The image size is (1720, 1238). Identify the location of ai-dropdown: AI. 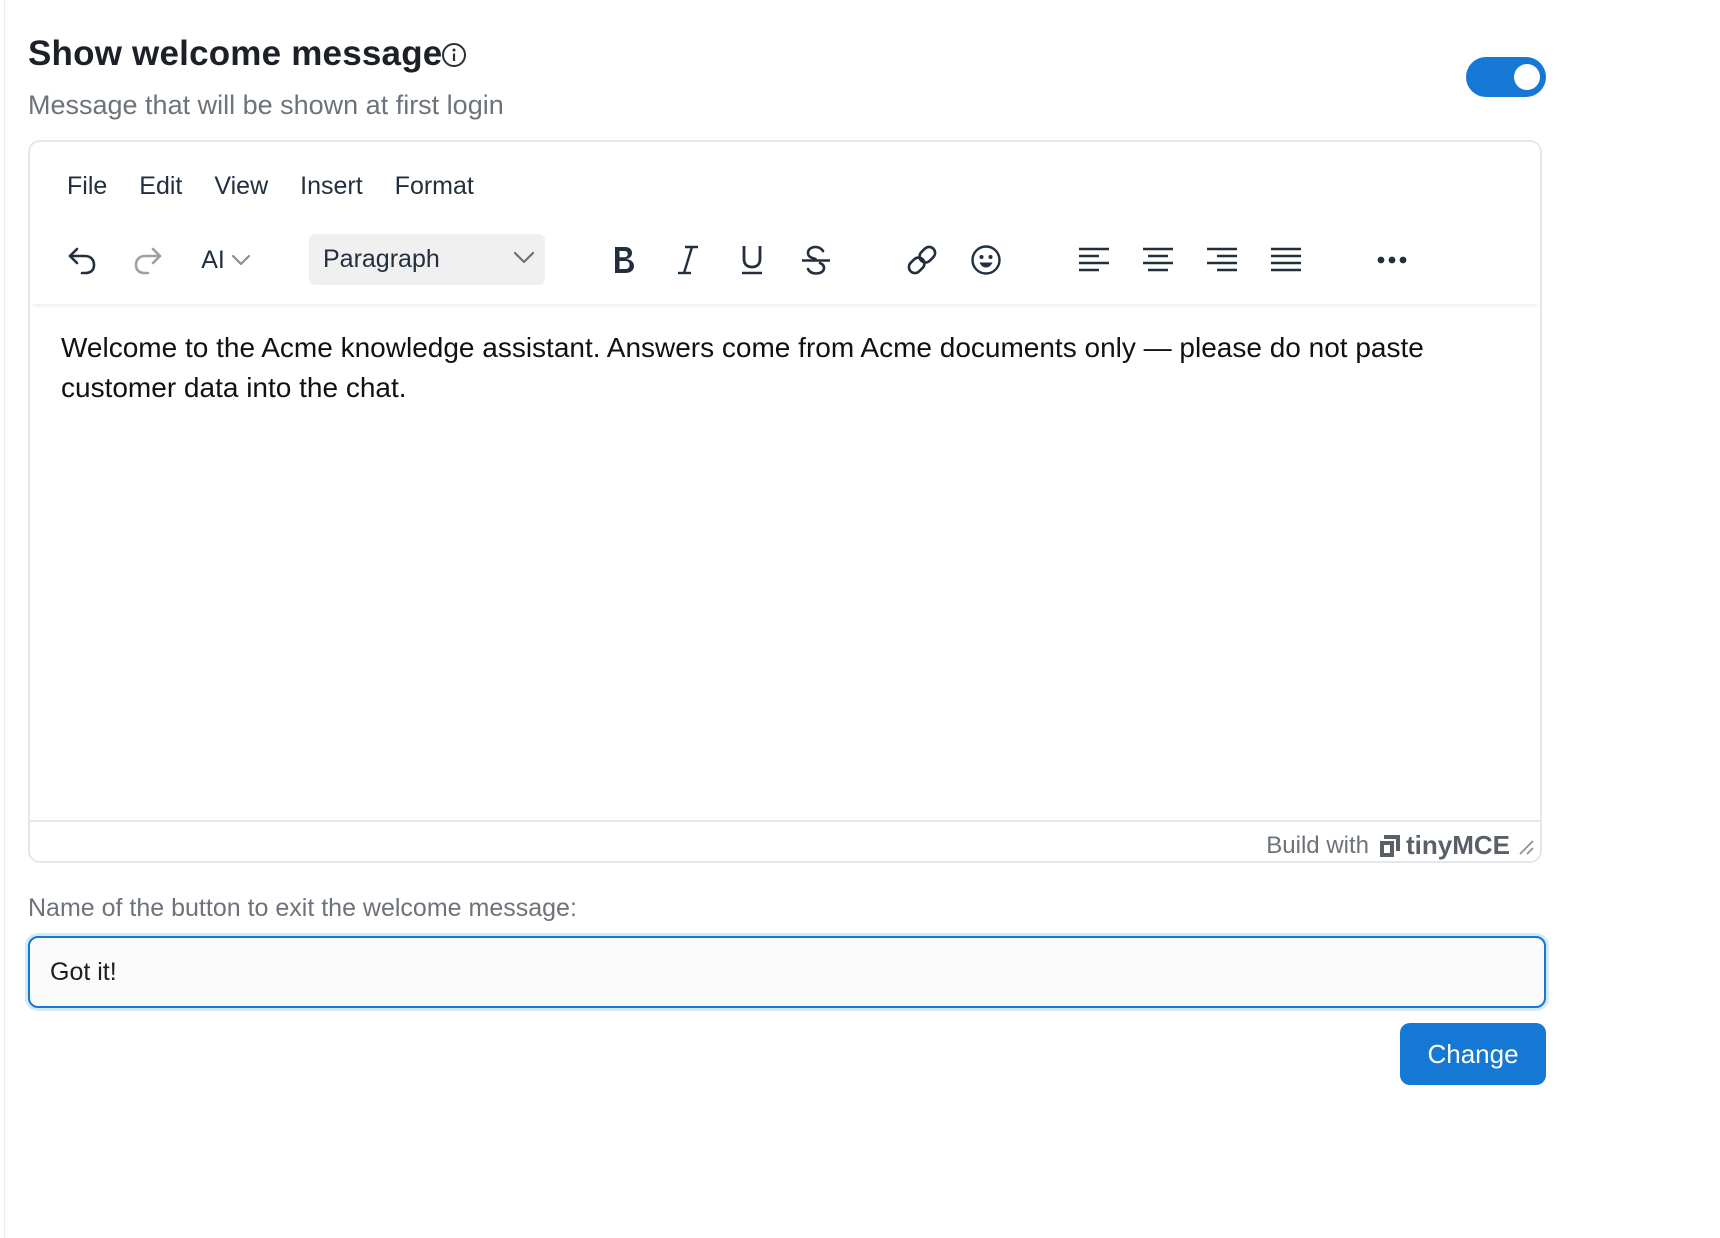
(226, 260).